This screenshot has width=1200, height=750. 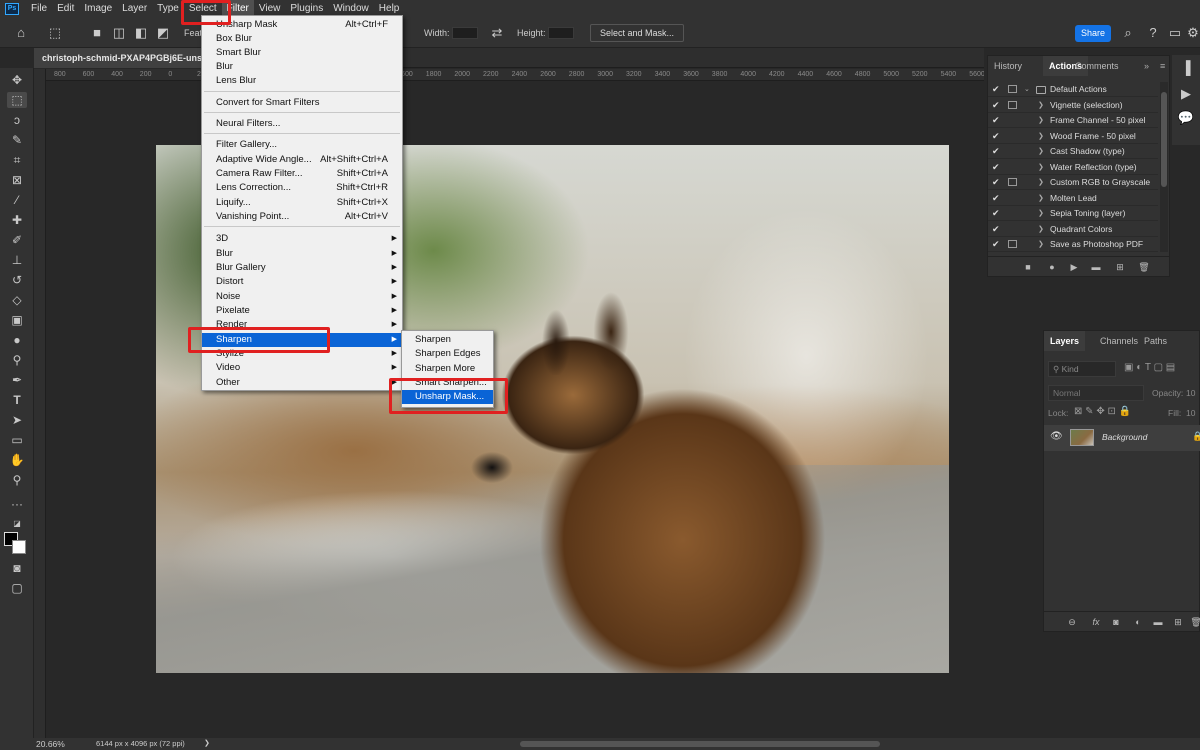 I want to click on filter-menu-item: Unsharp Mask Alt+Ctrl+F, so click(x=302, y=25).